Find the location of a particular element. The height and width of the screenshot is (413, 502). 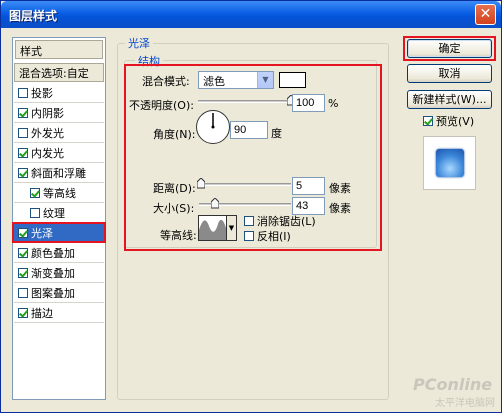

size-slider-thumb is located at coordinates (214, 203).